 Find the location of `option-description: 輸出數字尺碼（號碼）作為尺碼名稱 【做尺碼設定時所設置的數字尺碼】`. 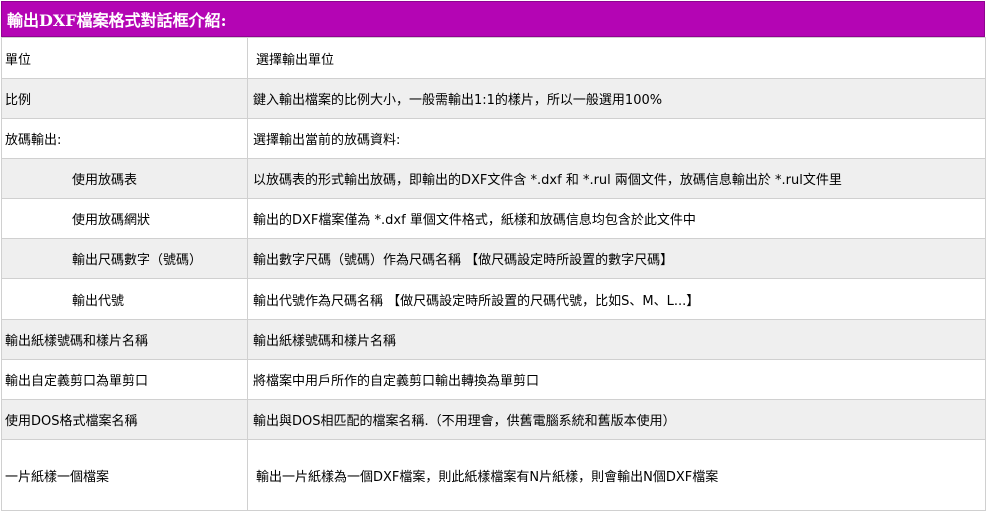

option-description: 輸出數字尺碼（號碼）作為尺碼名稱 【做尺碼設定時所設置的數字尺碼】 is located at coordinates (616, 258).